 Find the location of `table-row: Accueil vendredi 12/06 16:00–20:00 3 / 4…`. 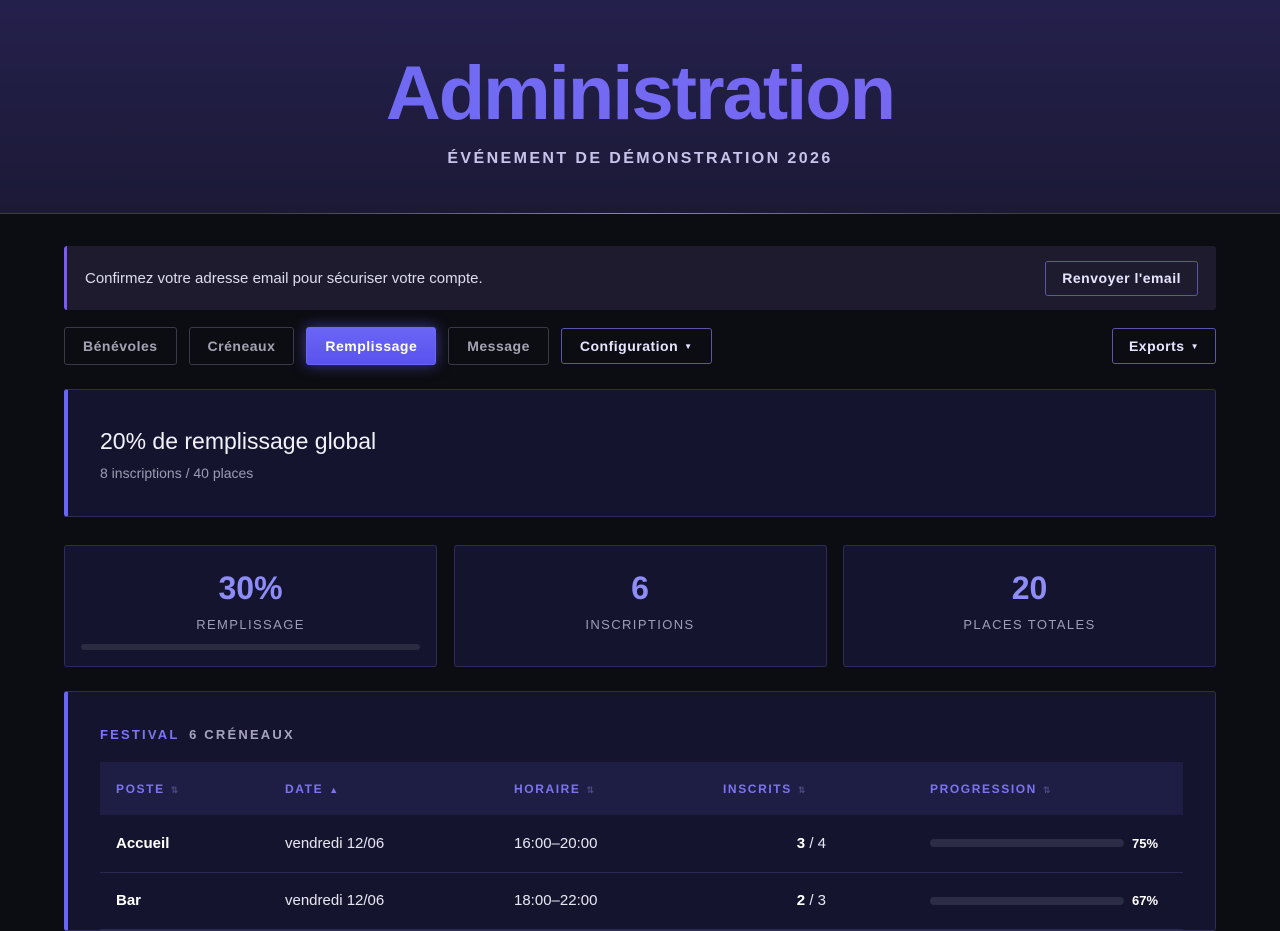

table-row: Accueil vendredi 12/06 16:00–20:00 3 / 4… is located at coordinates (641, 843).